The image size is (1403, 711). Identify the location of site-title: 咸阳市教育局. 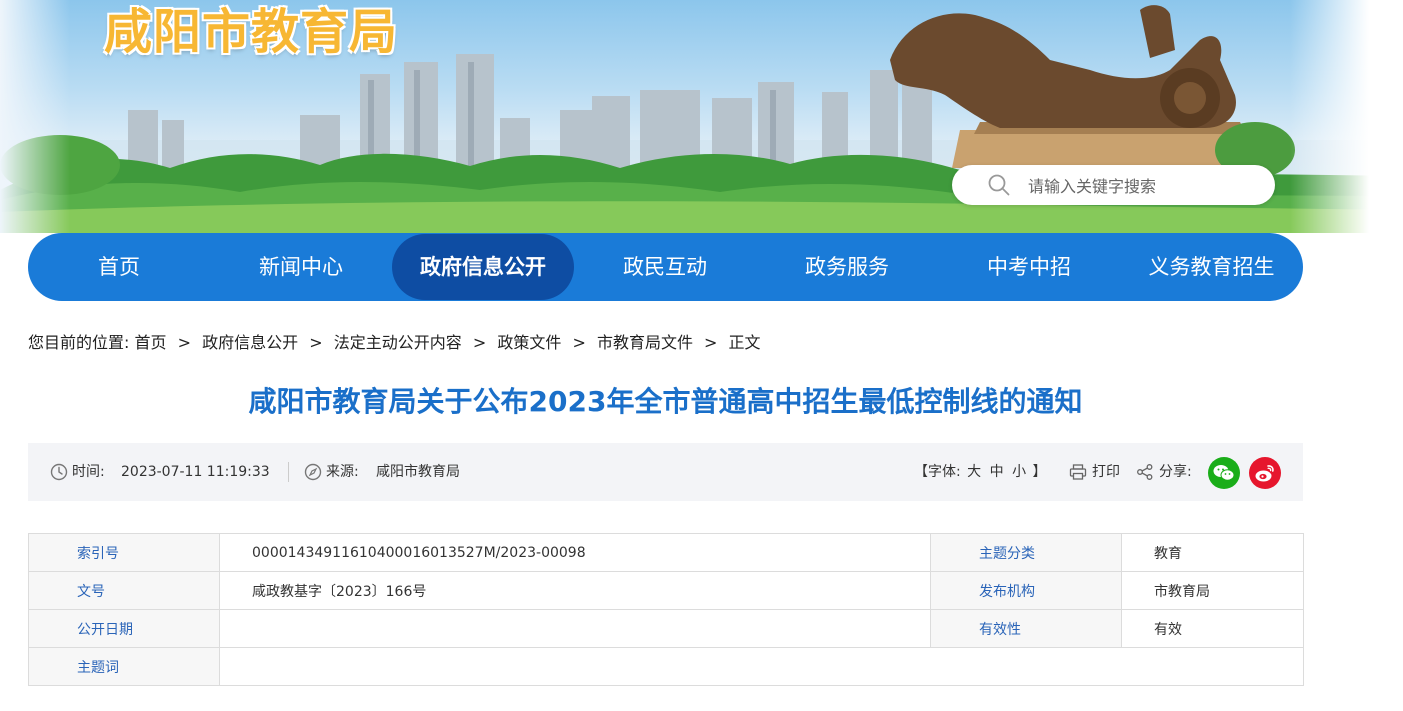
(251, 32).